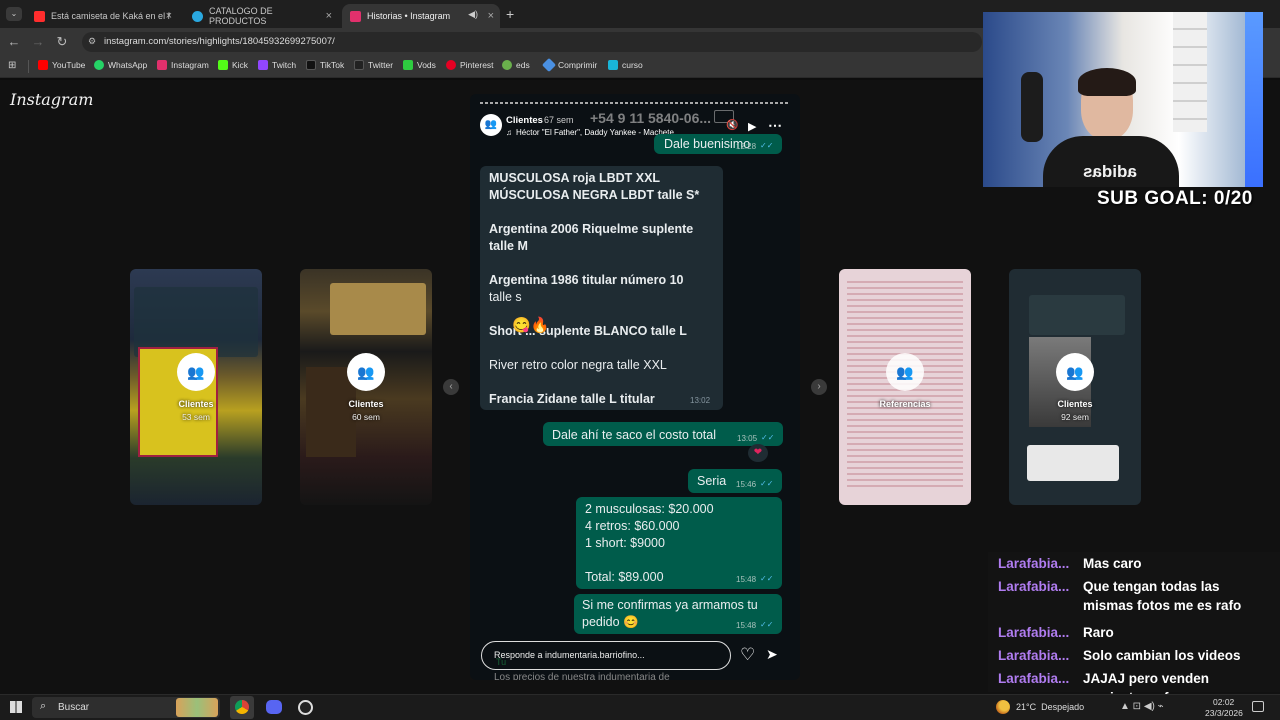 This screenshot has width=1280, height=720. Describe the element at coordinates (732, 125) in the screenshot. I see `mute-icon: 🔇` at that location.